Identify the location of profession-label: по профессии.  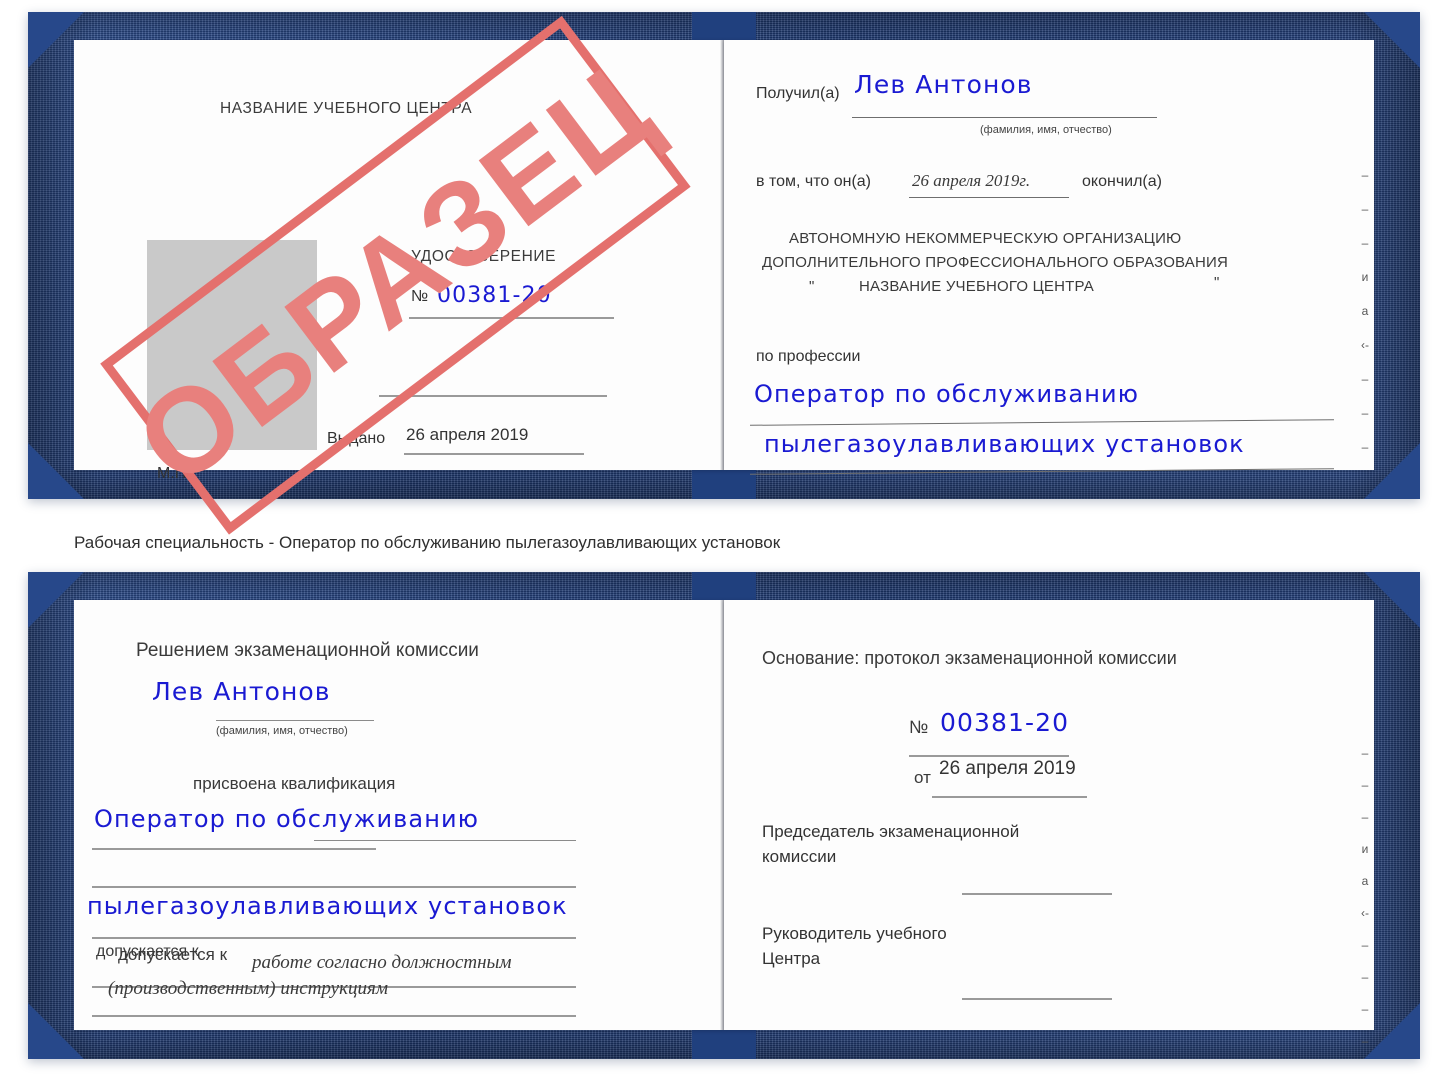
(808, 356).